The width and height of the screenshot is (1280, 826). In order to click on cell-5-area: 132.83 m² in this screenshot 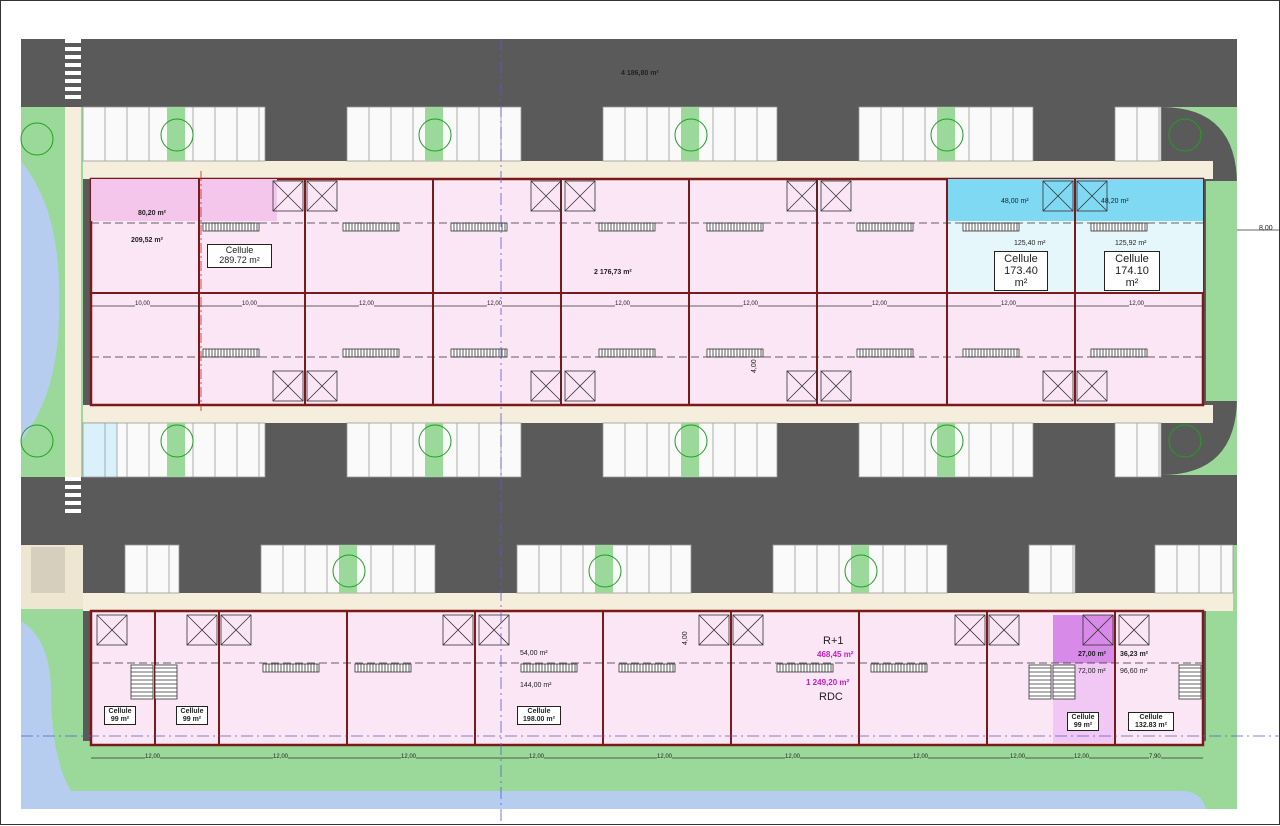, I will do `click(1151, 725)`.